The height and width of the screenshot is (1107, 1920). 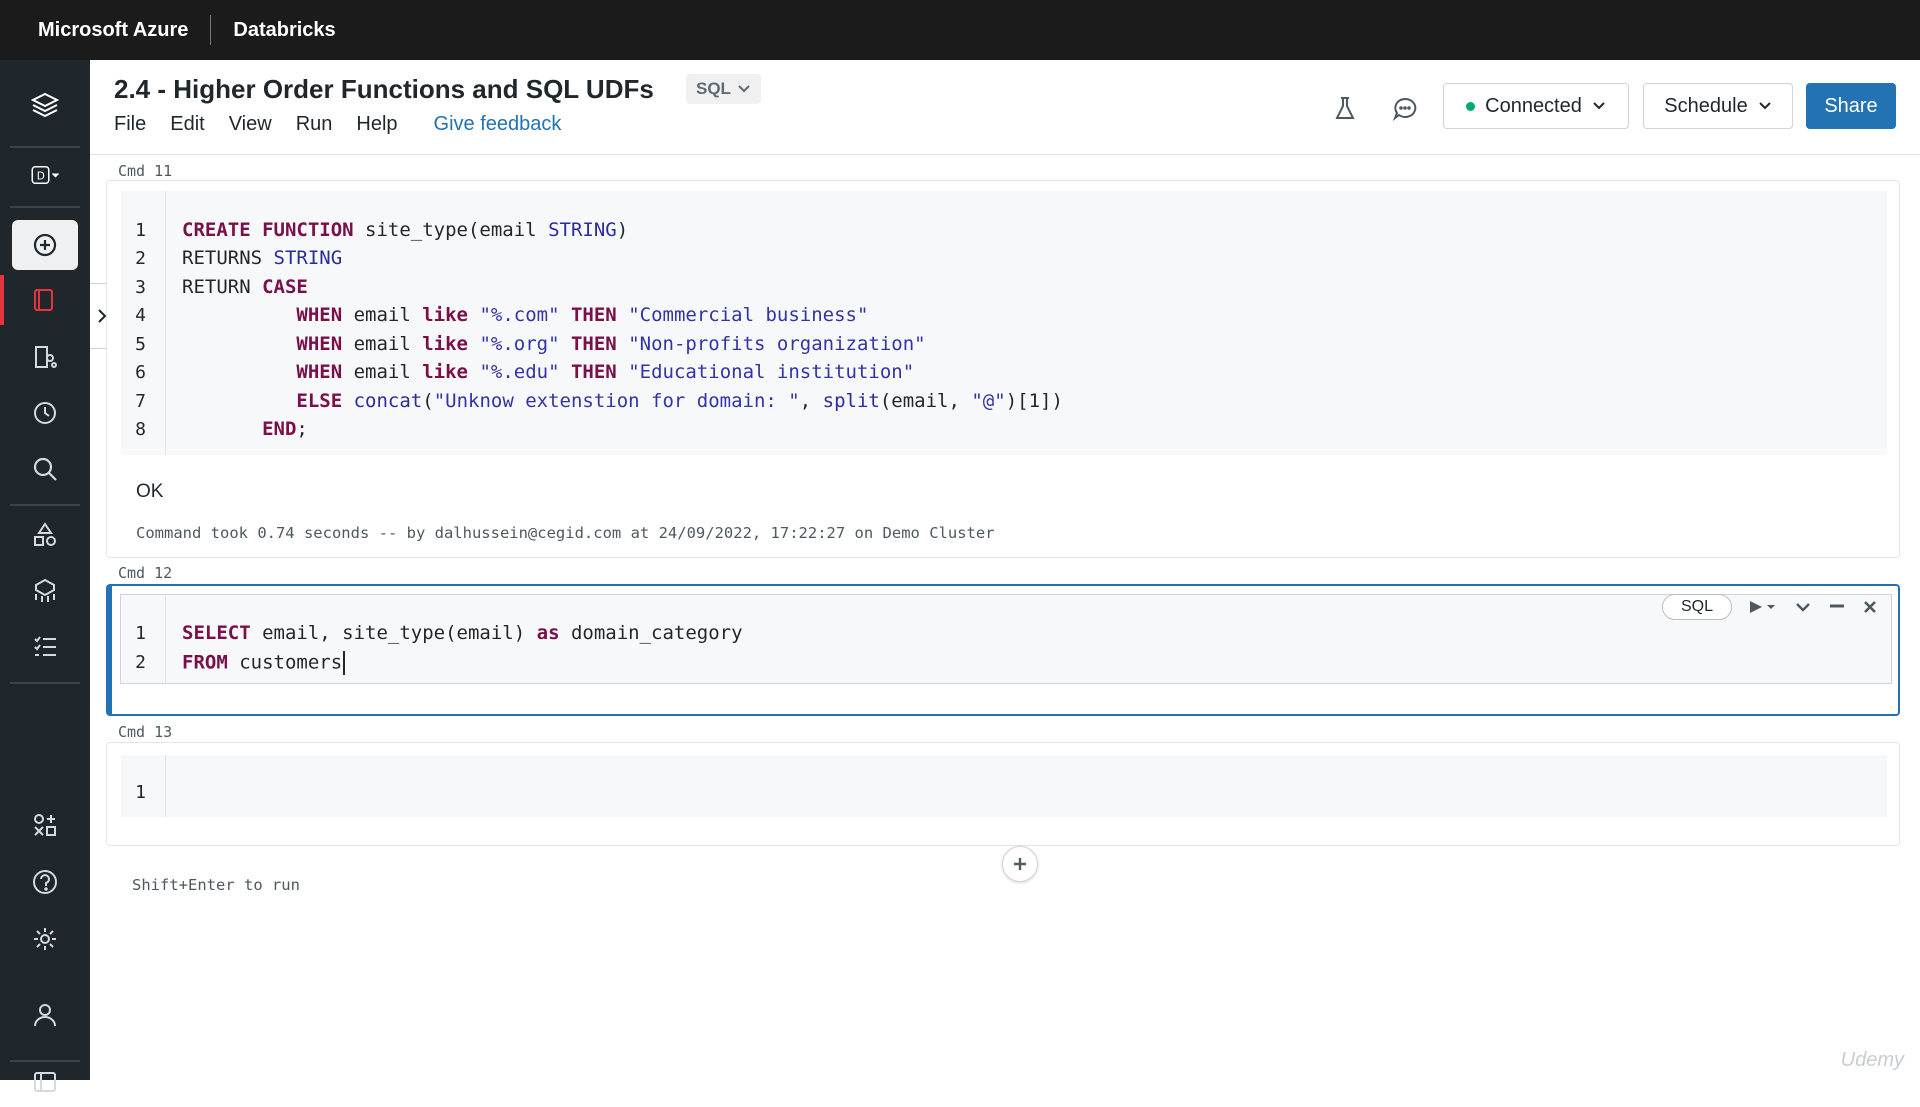 I want to click on workspace-icon, so click(x=41, y=300).